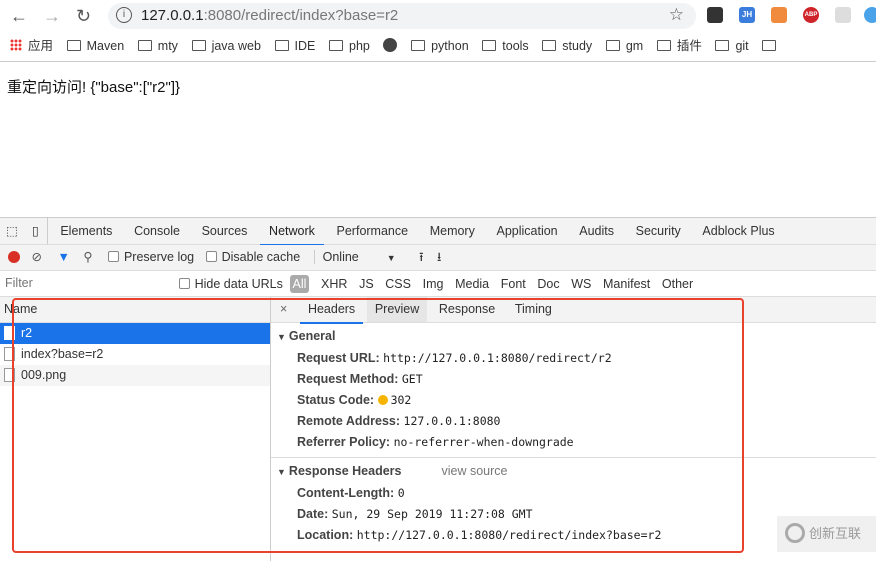 The height and width of the screenshot is (561, 876). Describe the element at coordinates (870, 15) in the screenshot. I see `extension-blue-icon` at that location.